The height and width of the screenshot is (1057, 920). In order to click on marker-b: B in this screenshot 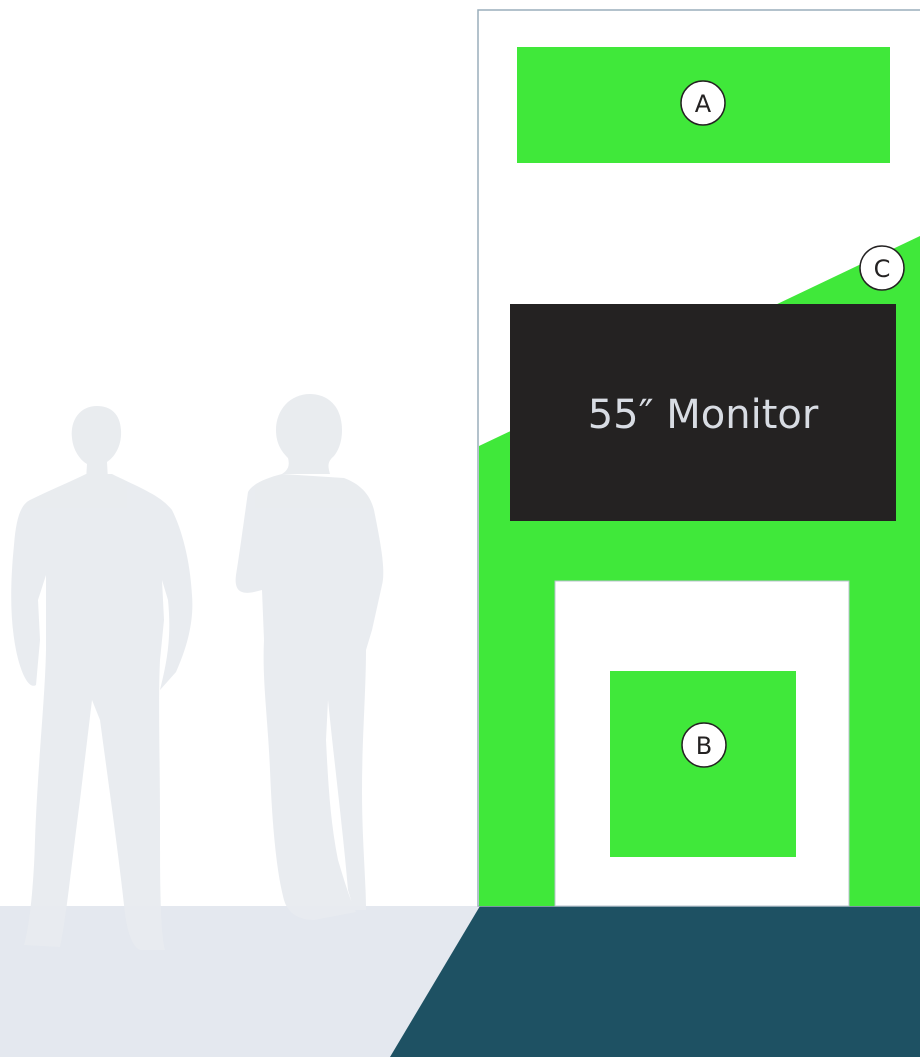, I will do `click(704, 745)`.